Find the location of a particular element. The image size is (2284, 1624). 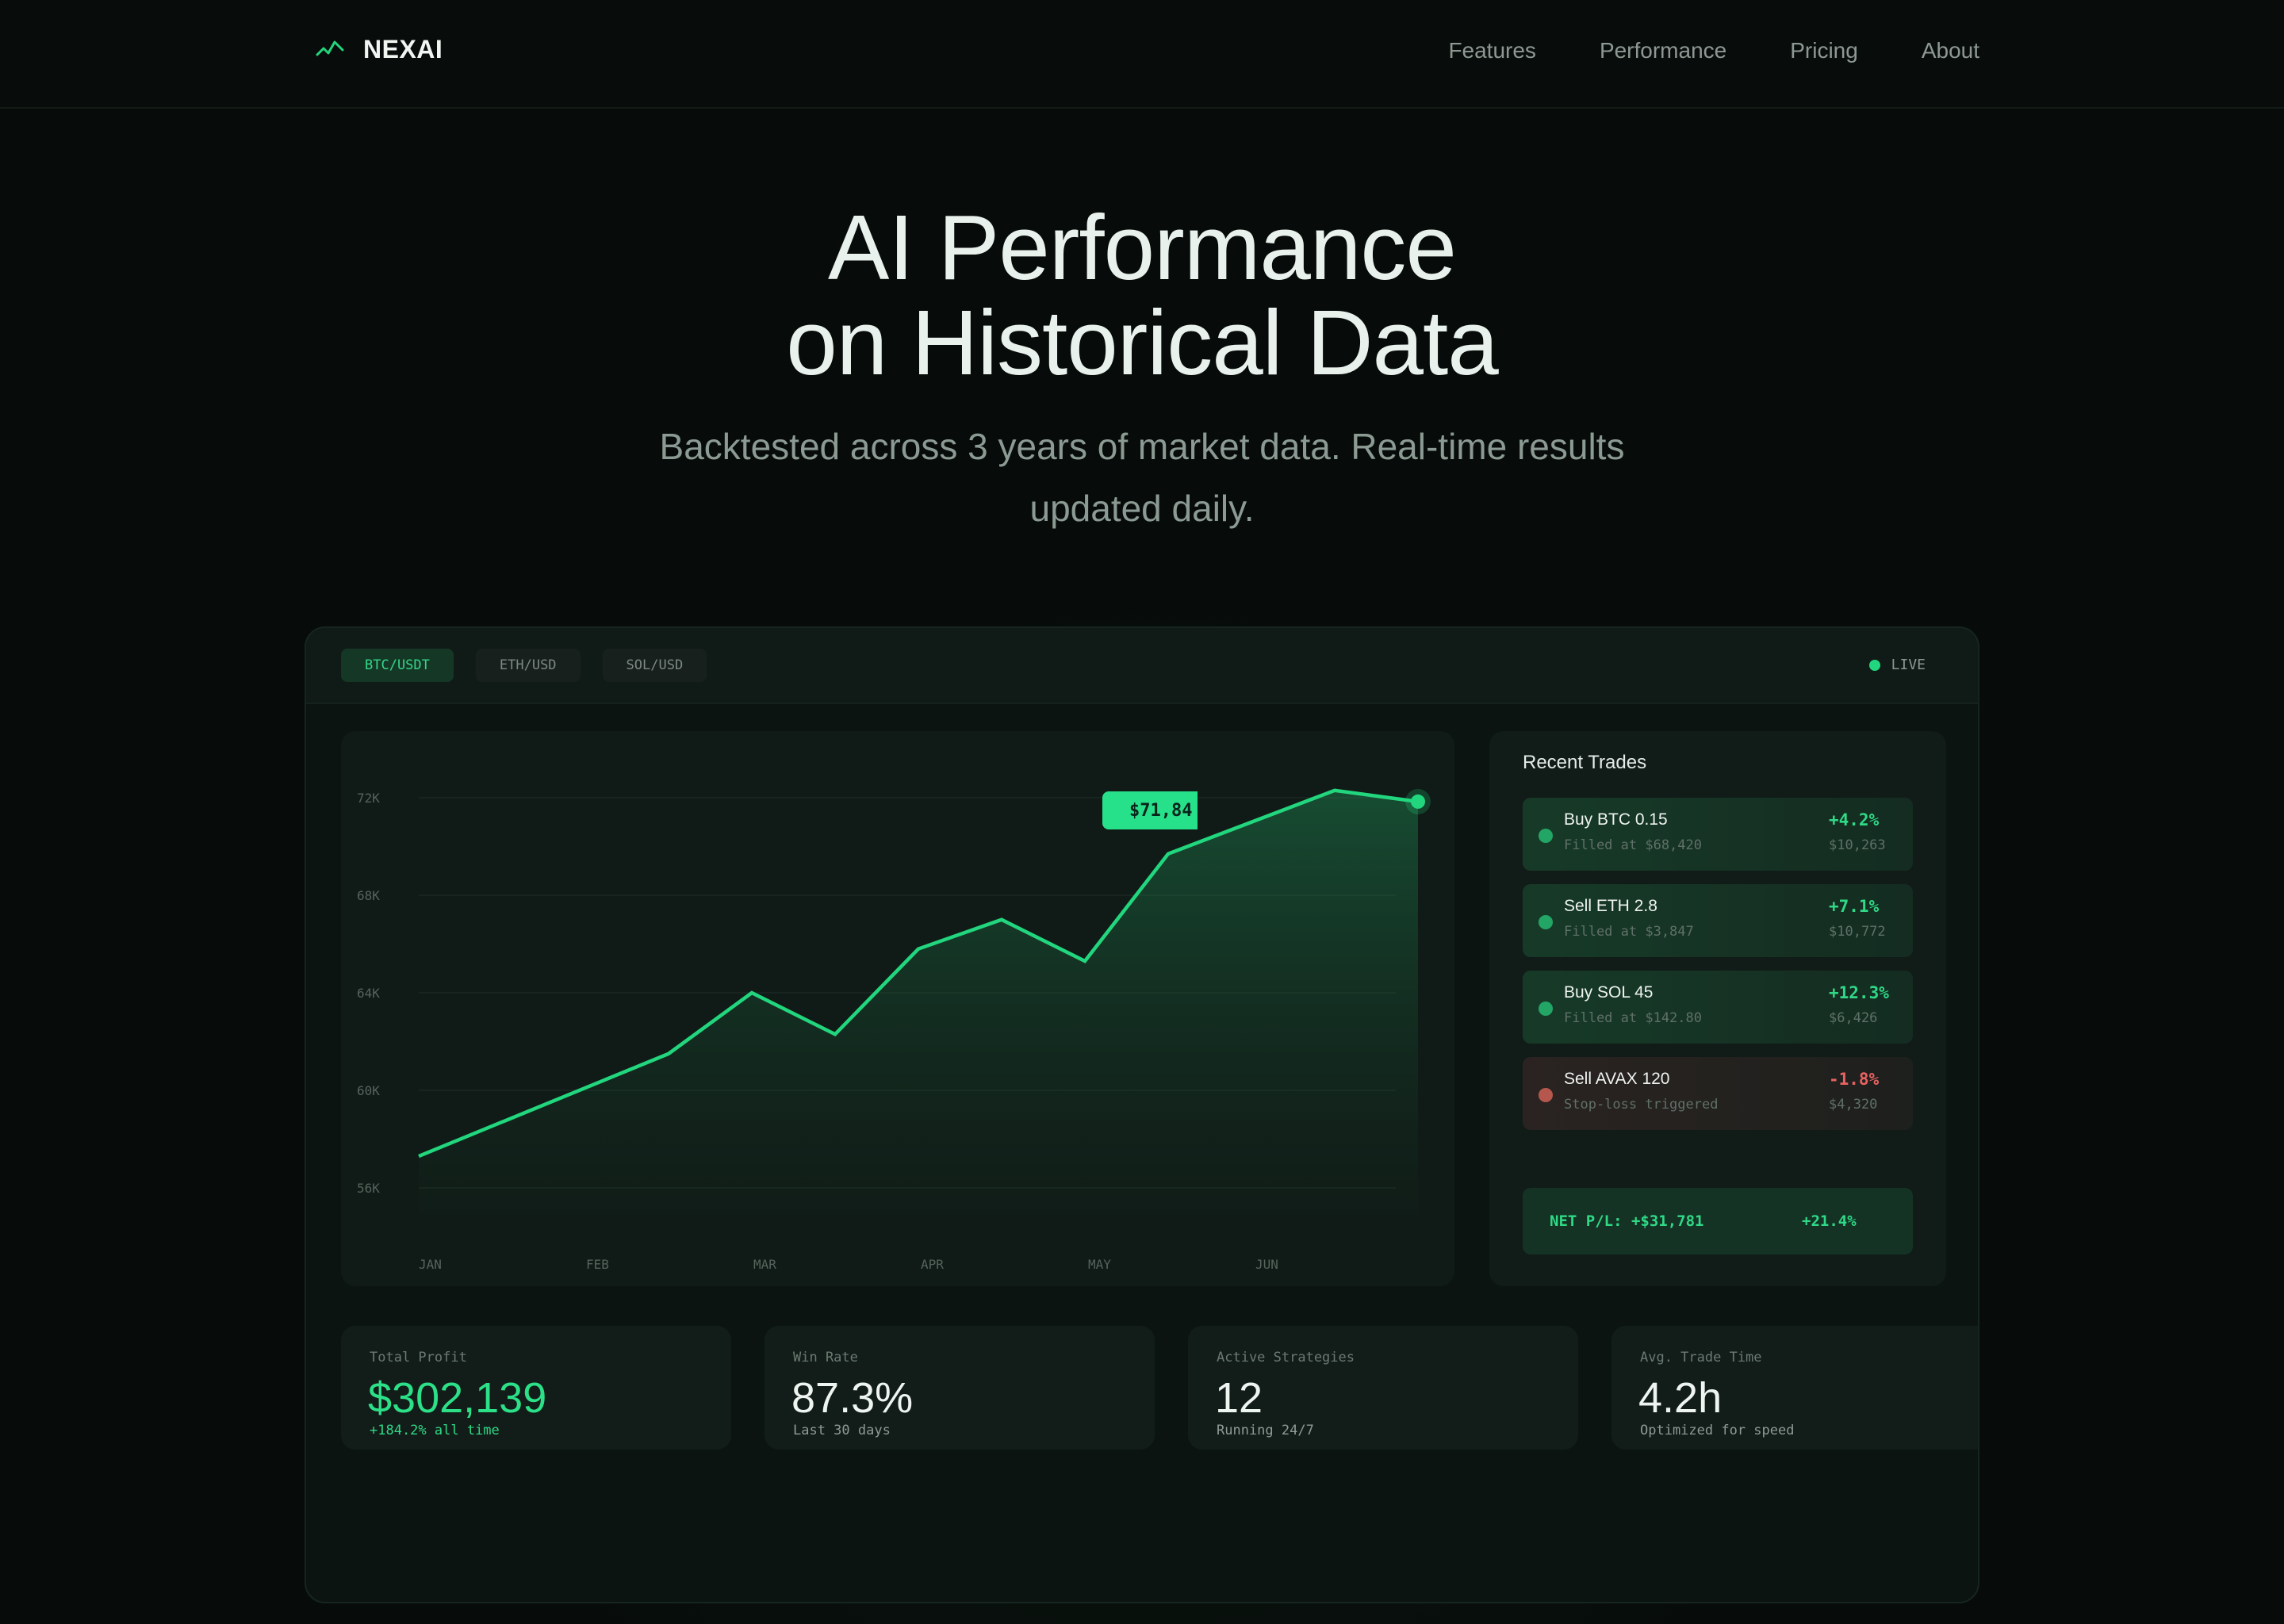

live-label: LIVE is located at coordinates (1908, 665).